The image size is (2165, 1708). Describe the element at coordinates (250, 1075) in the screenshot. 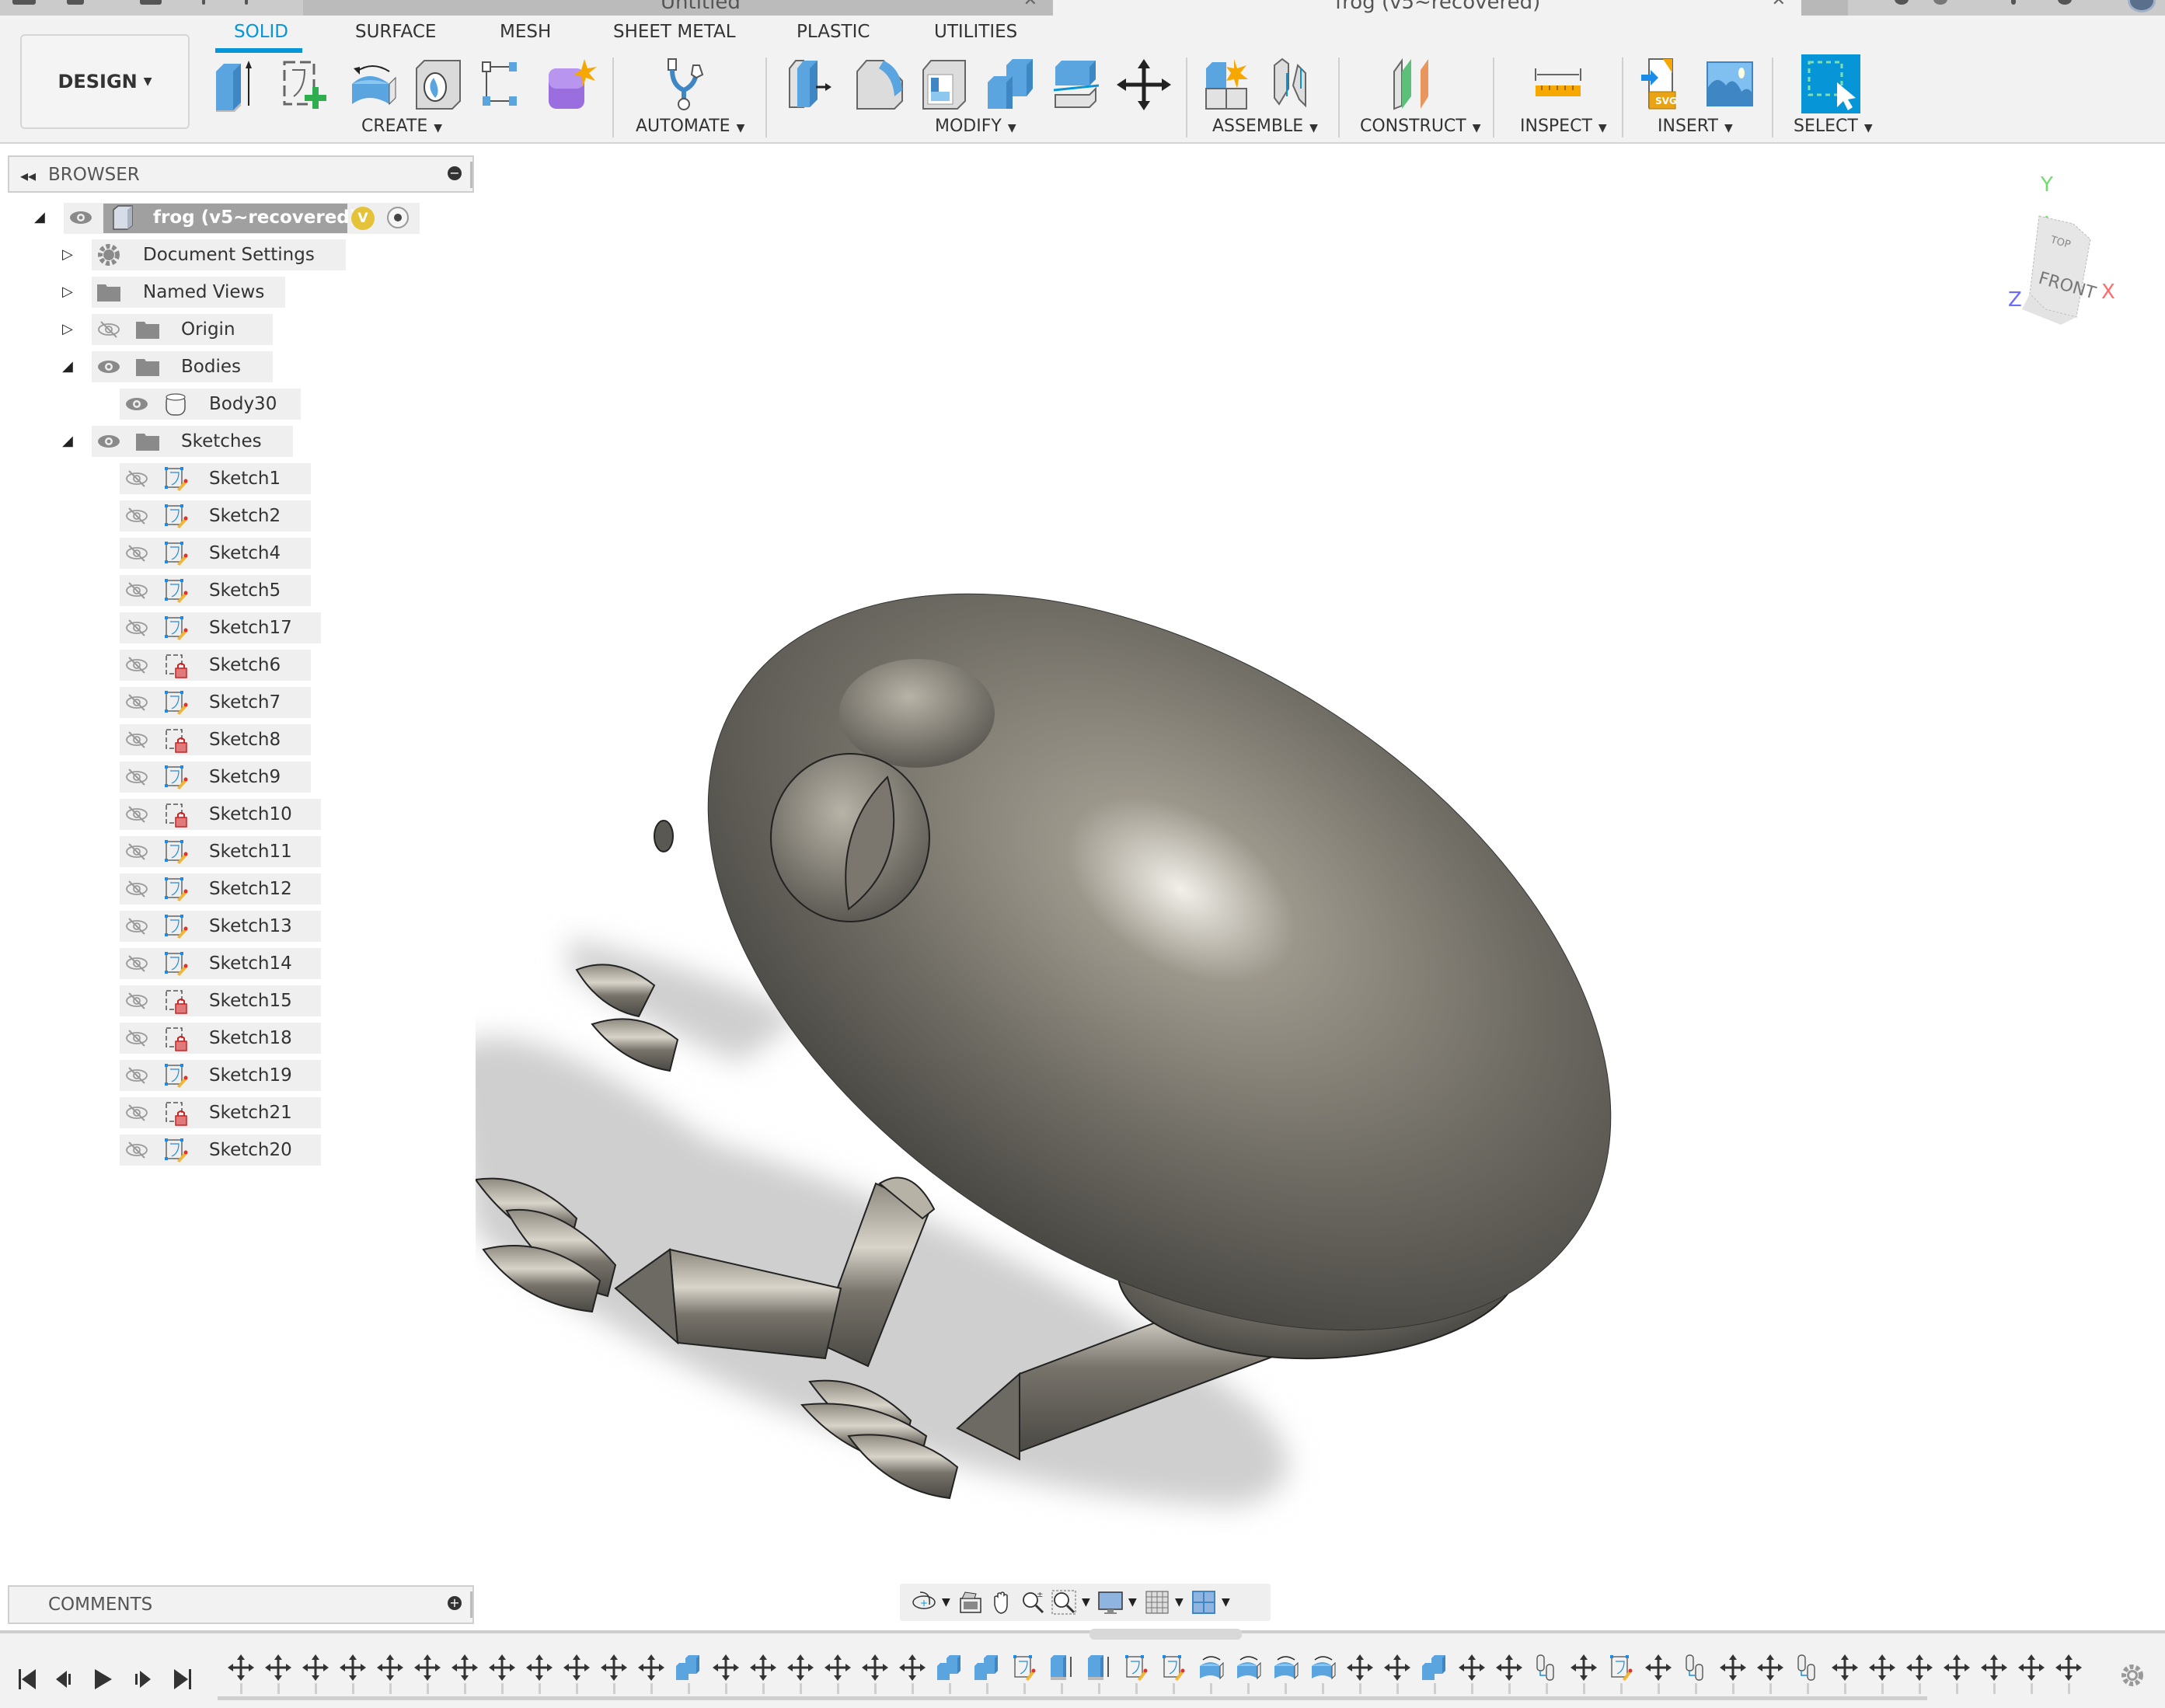

I see `browser-item-label: Sketch19` at that location.